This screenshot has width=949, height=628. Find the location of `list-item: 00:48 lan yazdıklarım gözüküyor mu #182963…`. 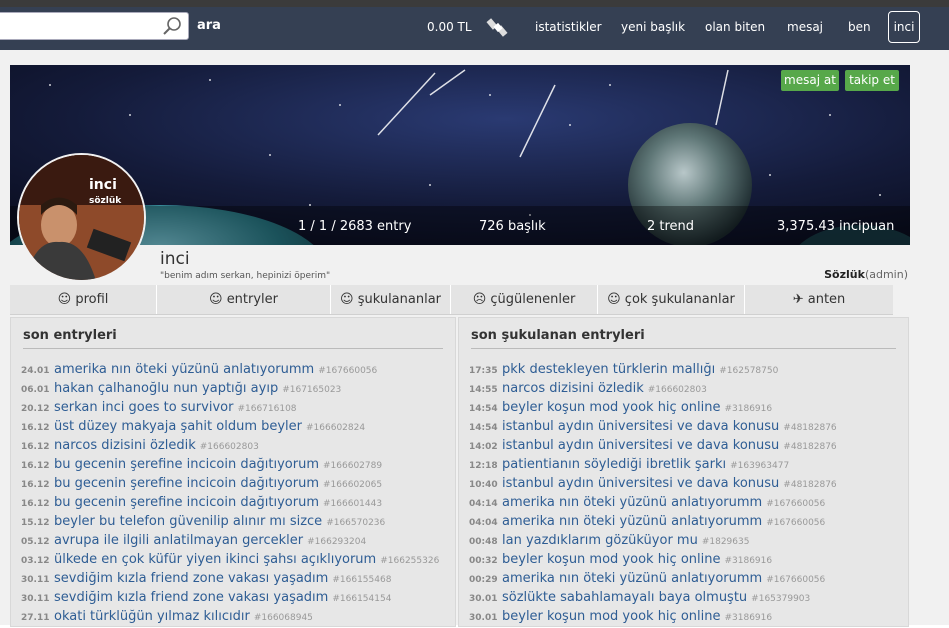

list-item: 00:48 lan yazdıklarım gözüküyor mu #182963… is located at coordinates (653, 538).